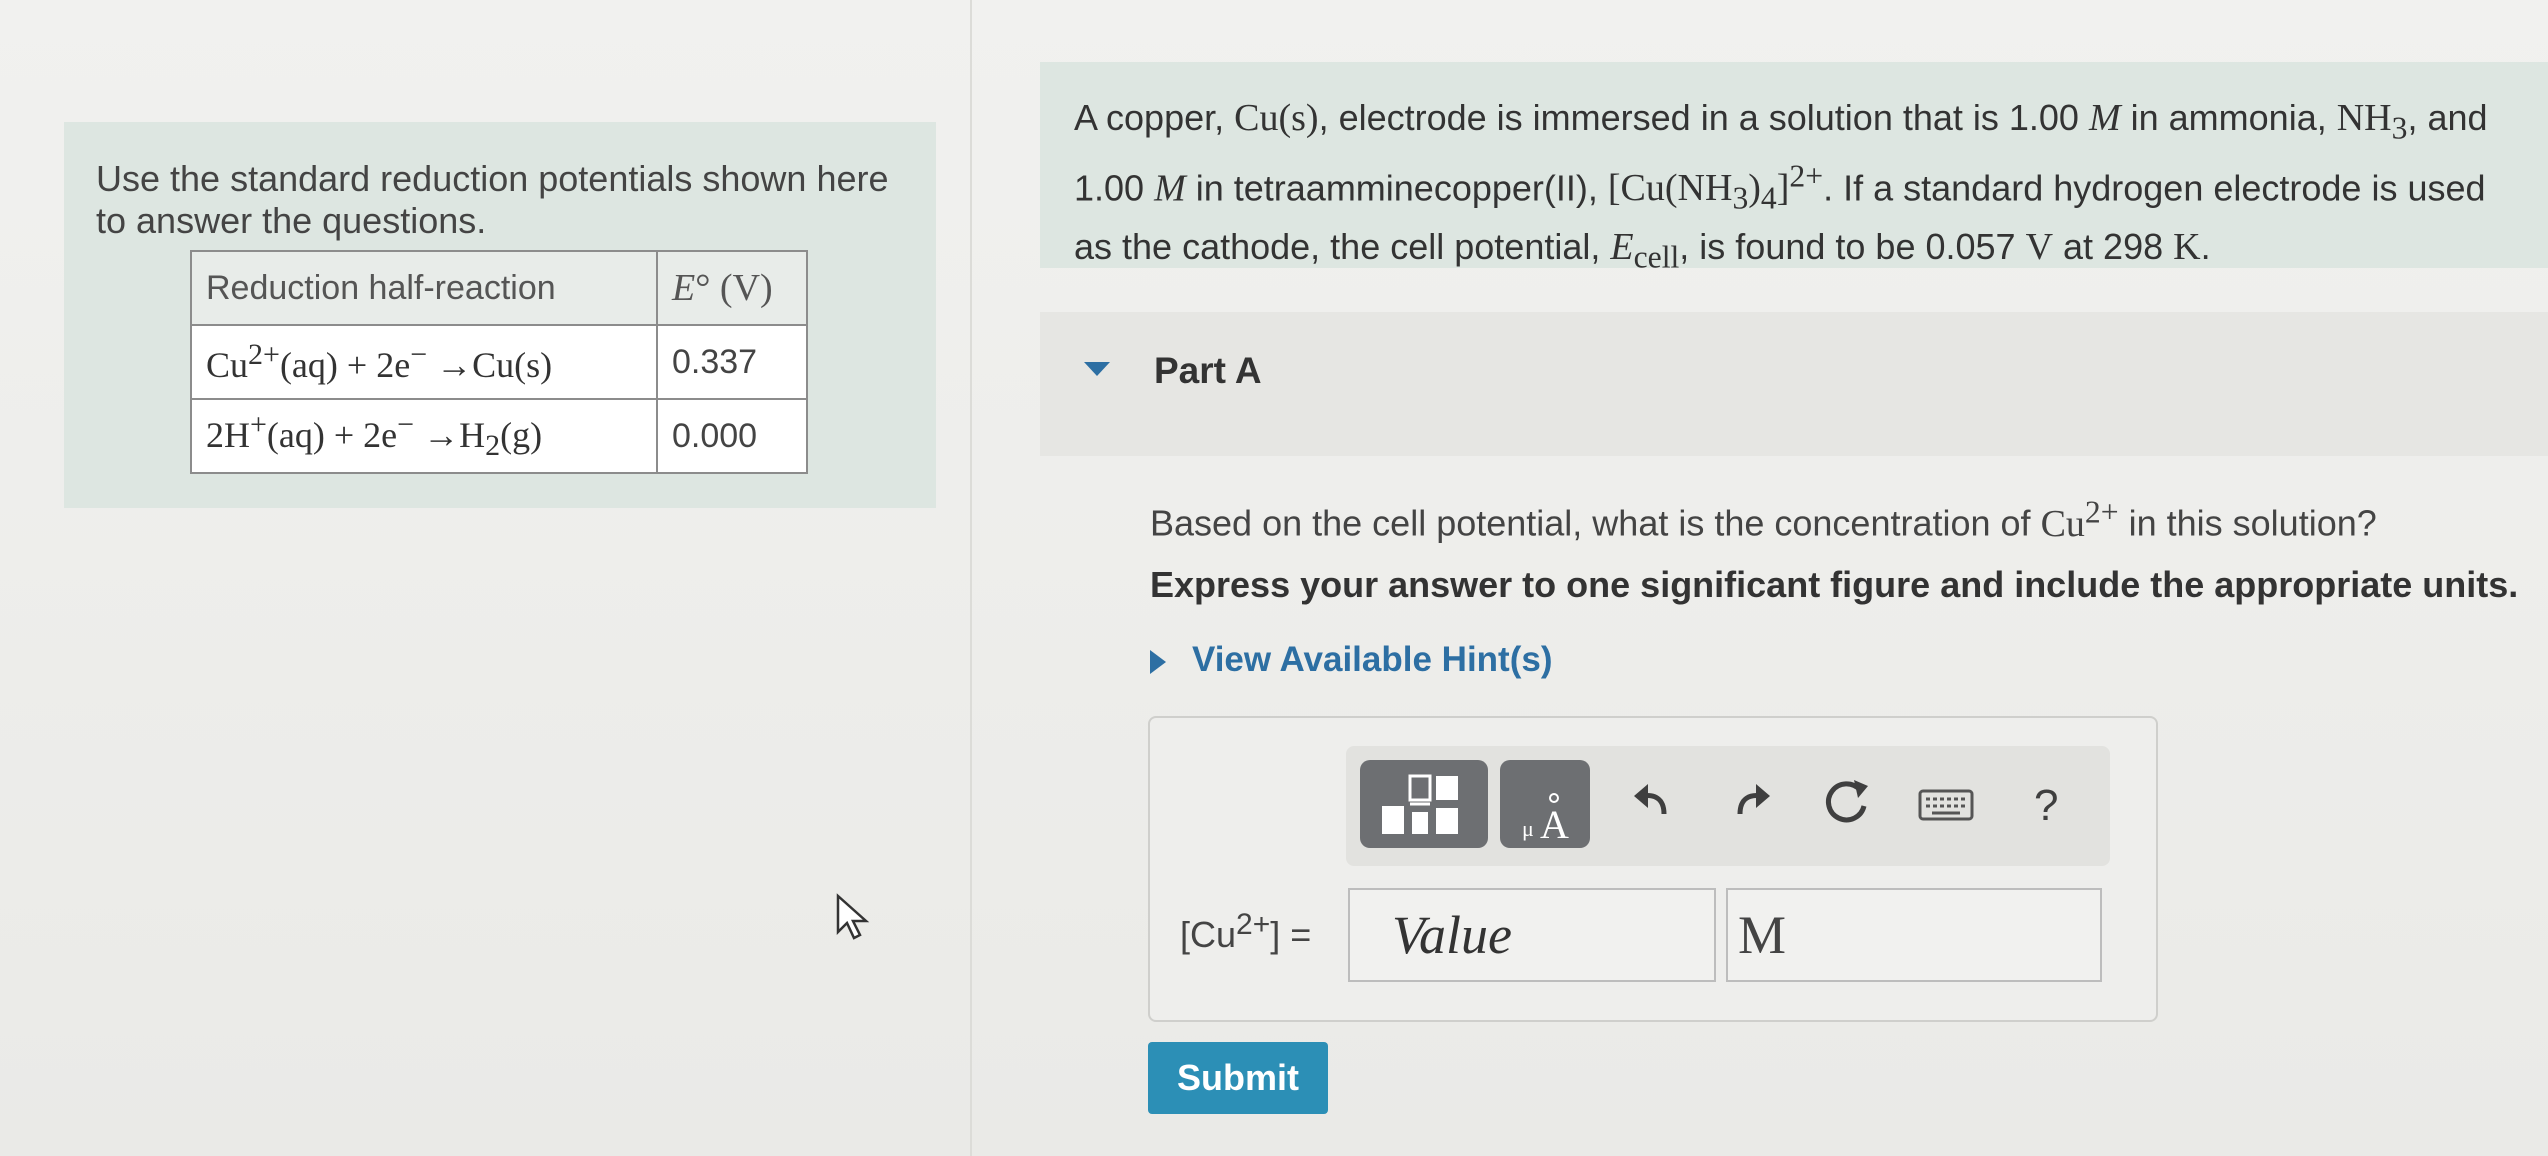 This screenshot has width=2548, height=1156. Describe the element at coordinates (1753, 799) in the screenshot. I see `redo-icon` at that location.